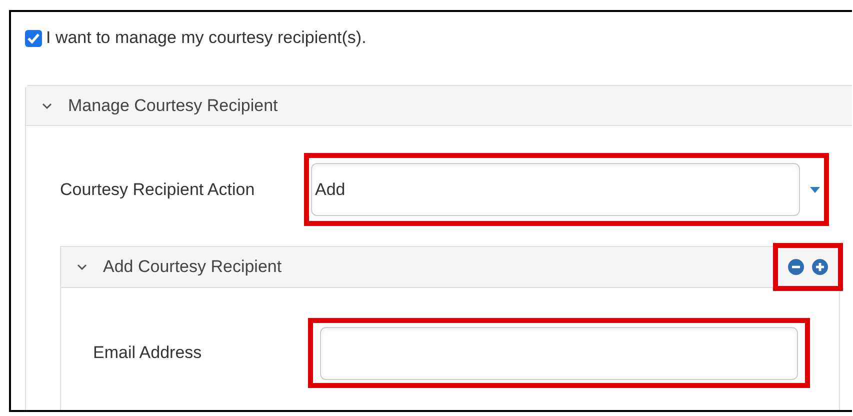  Describe the element at coordinates (148, 353) in the screenshot. I see `field-label: Email Address` at that location.